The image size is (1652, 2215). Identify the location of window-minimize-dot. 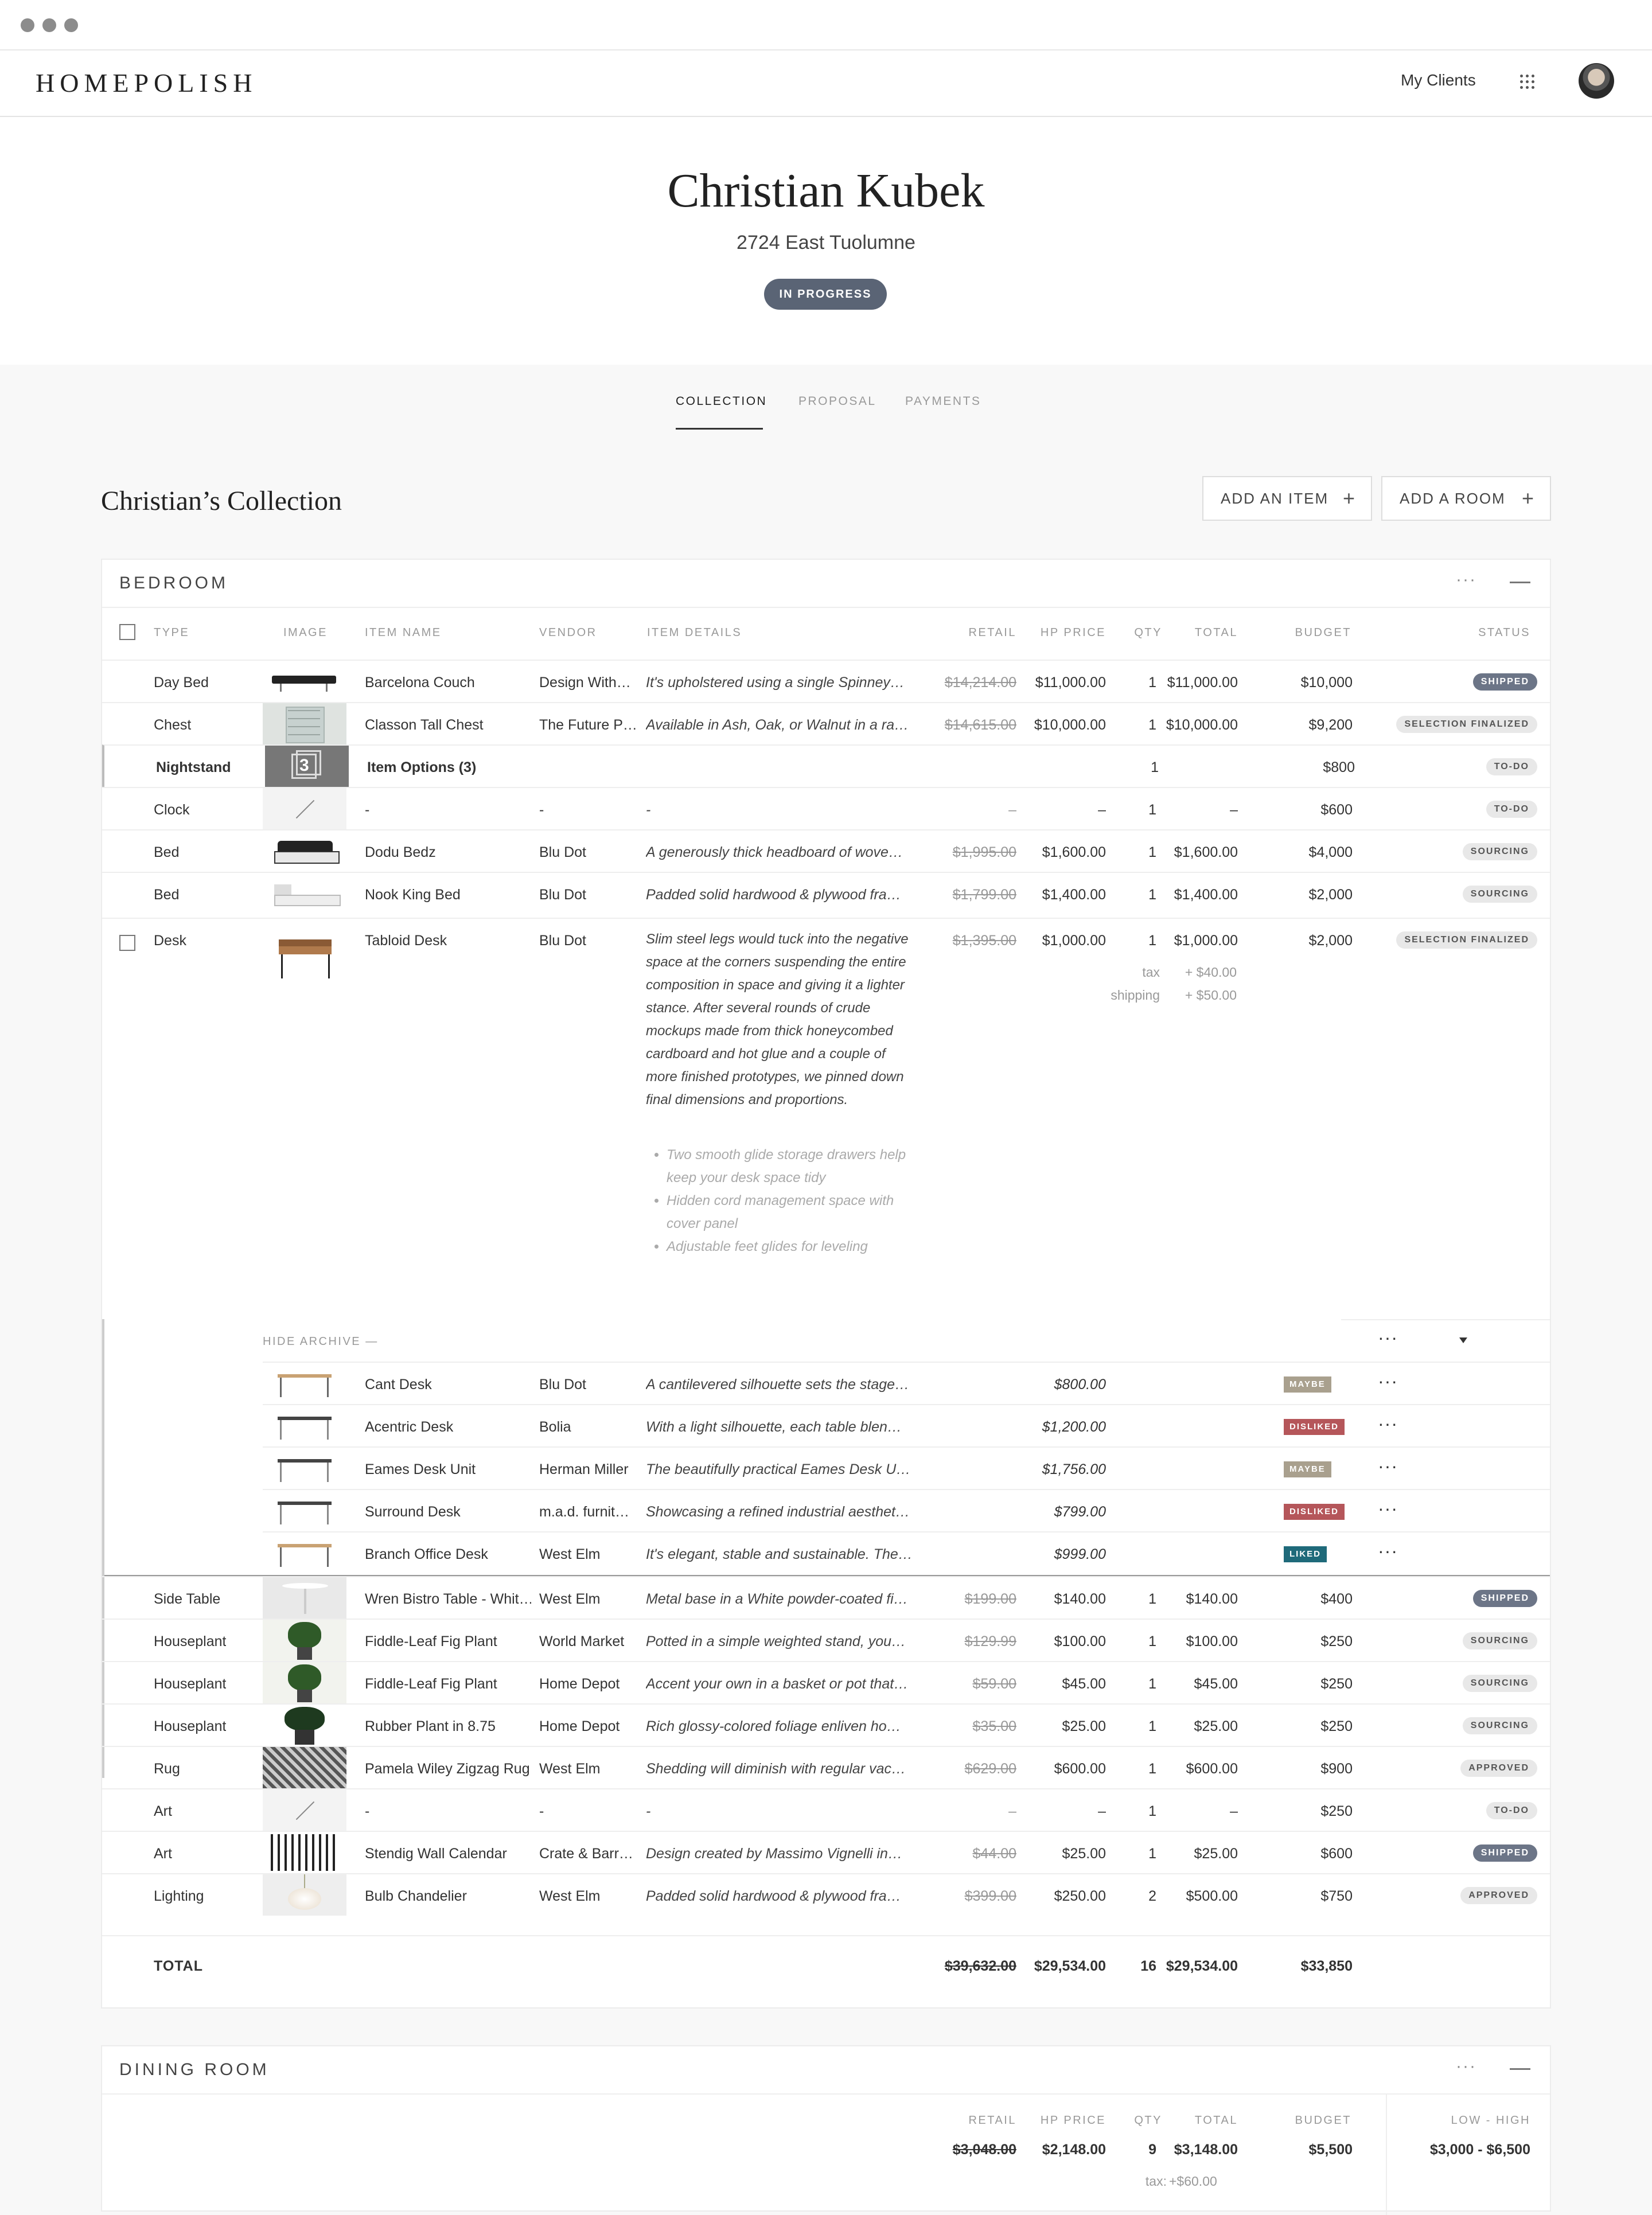
(49, 25).